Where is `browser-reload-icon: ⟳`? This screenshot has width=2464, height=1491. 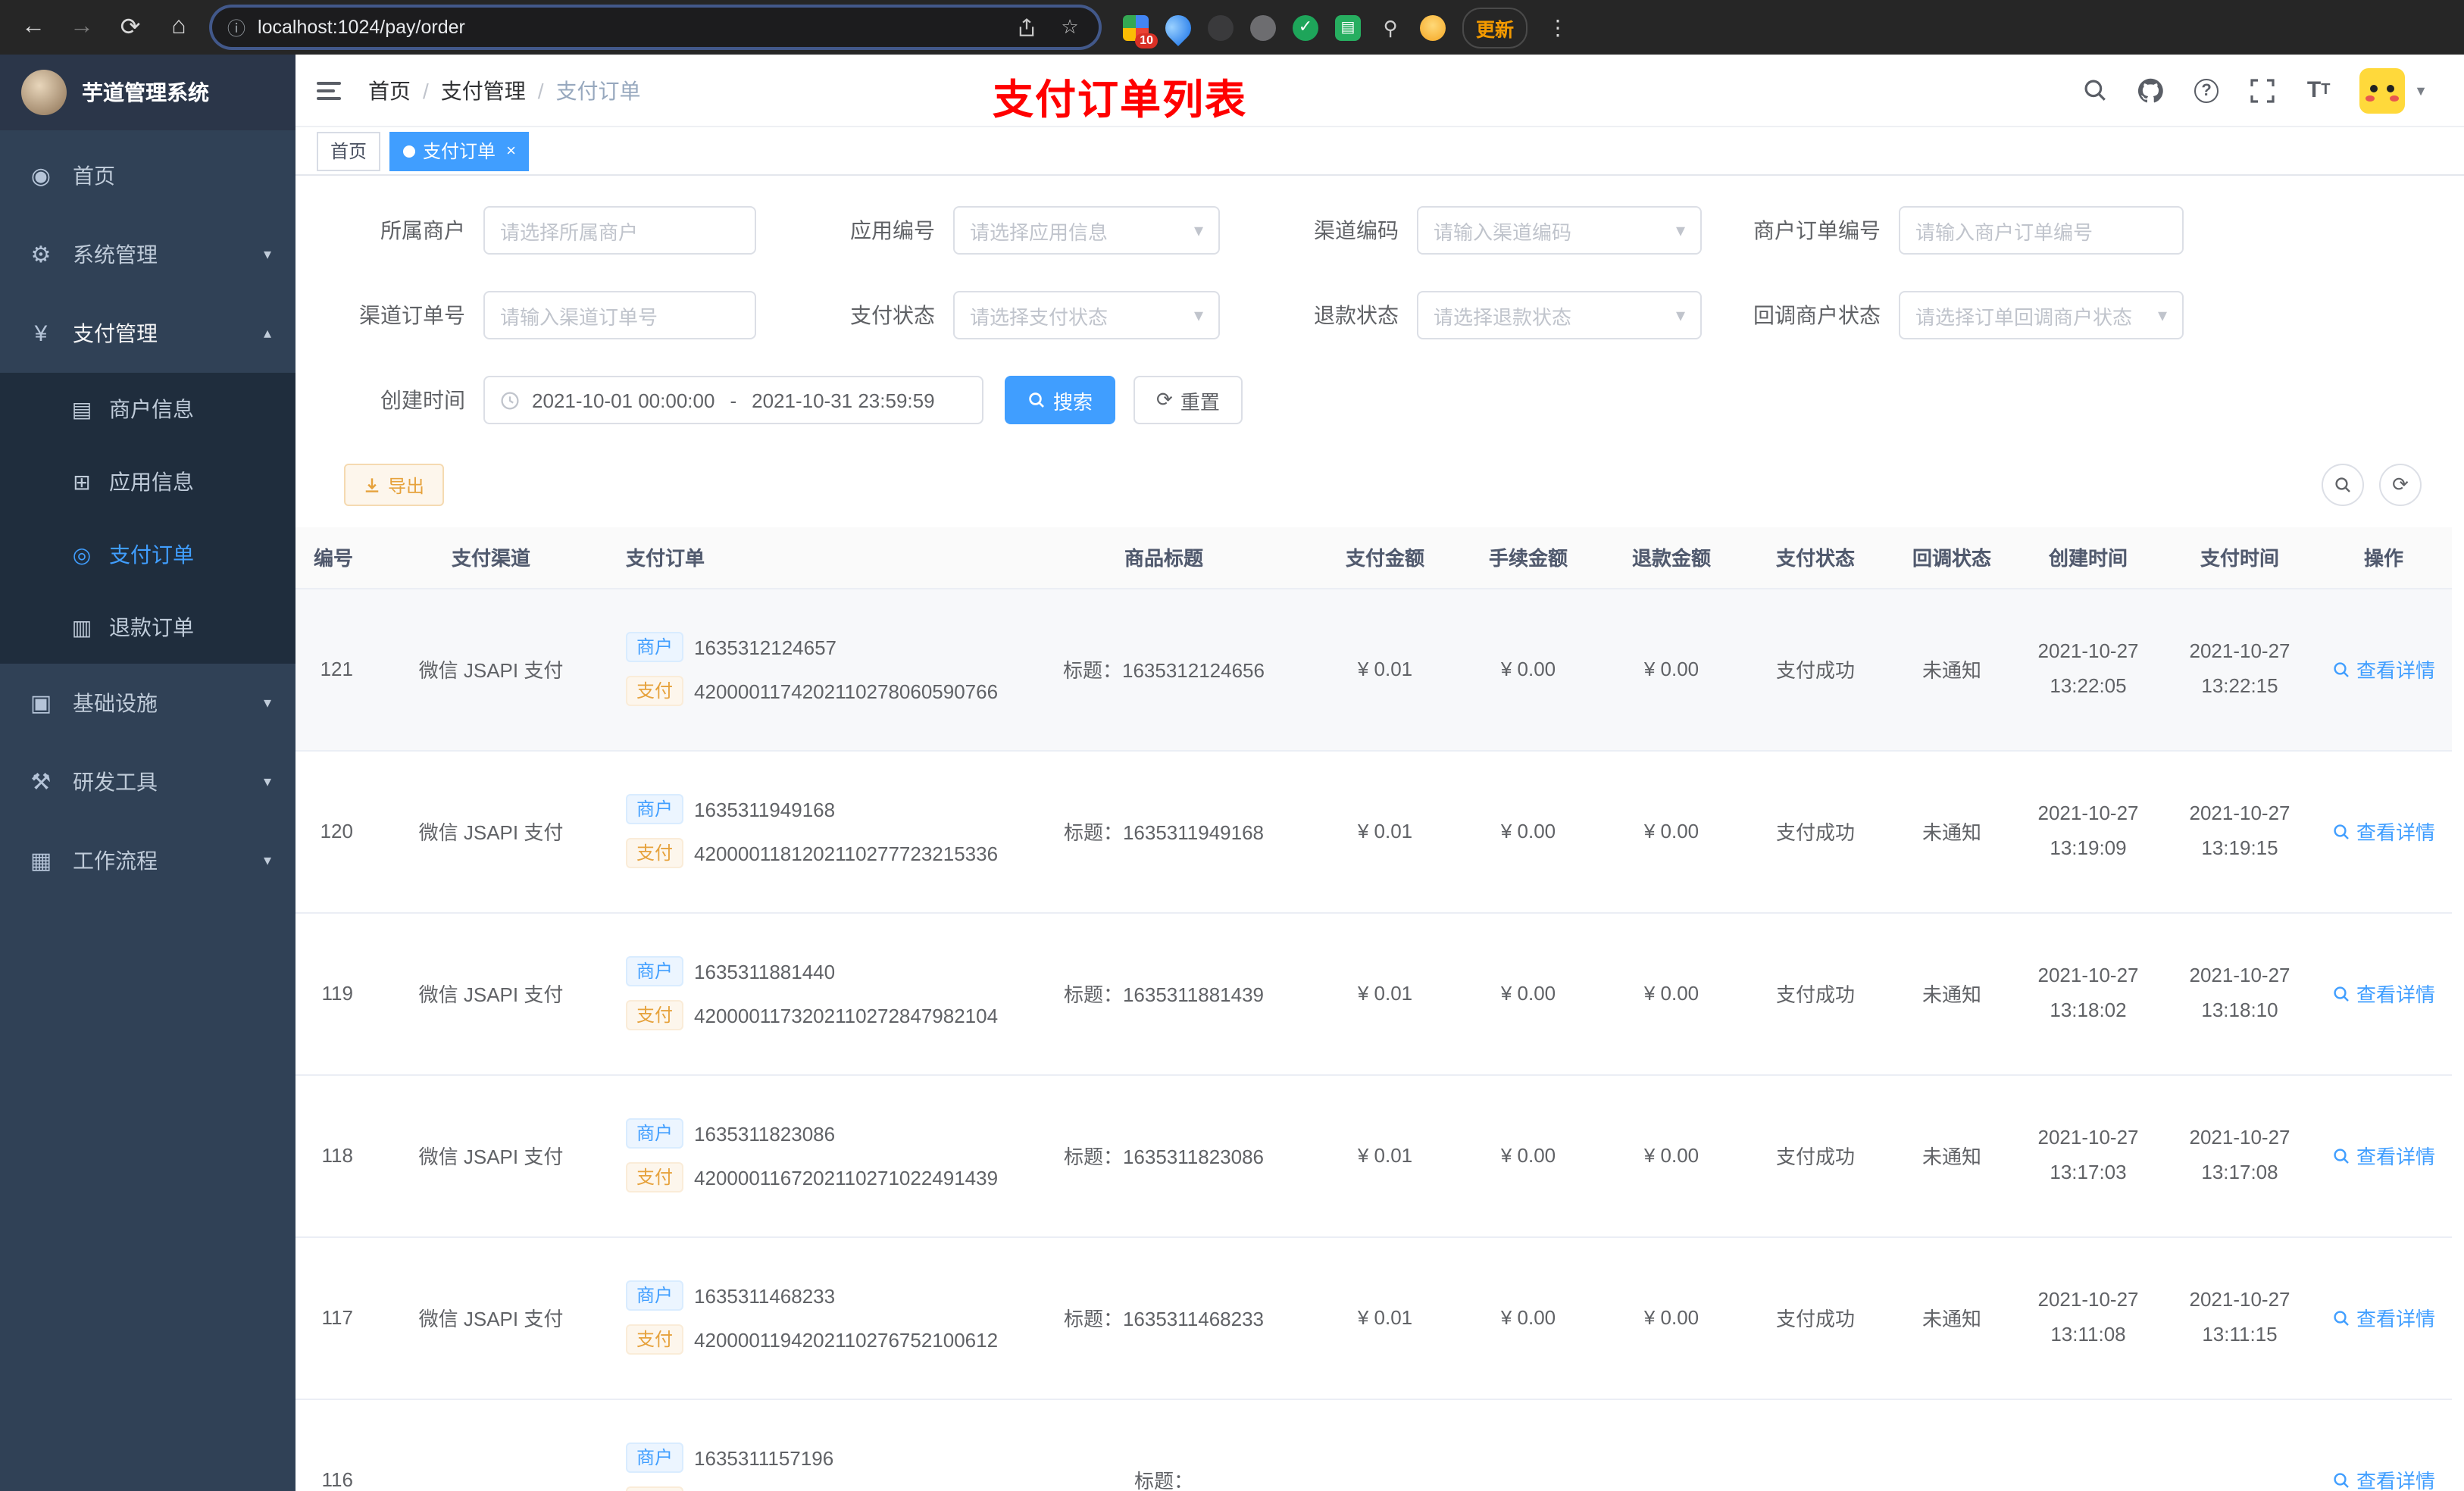 browser-reload-icon: ⟳ is located at coordinates (130, 27).